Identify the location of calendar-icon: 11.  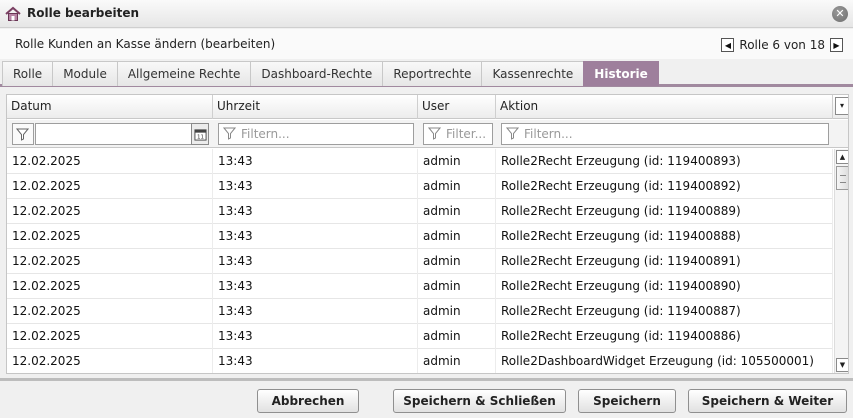
(200, 134).